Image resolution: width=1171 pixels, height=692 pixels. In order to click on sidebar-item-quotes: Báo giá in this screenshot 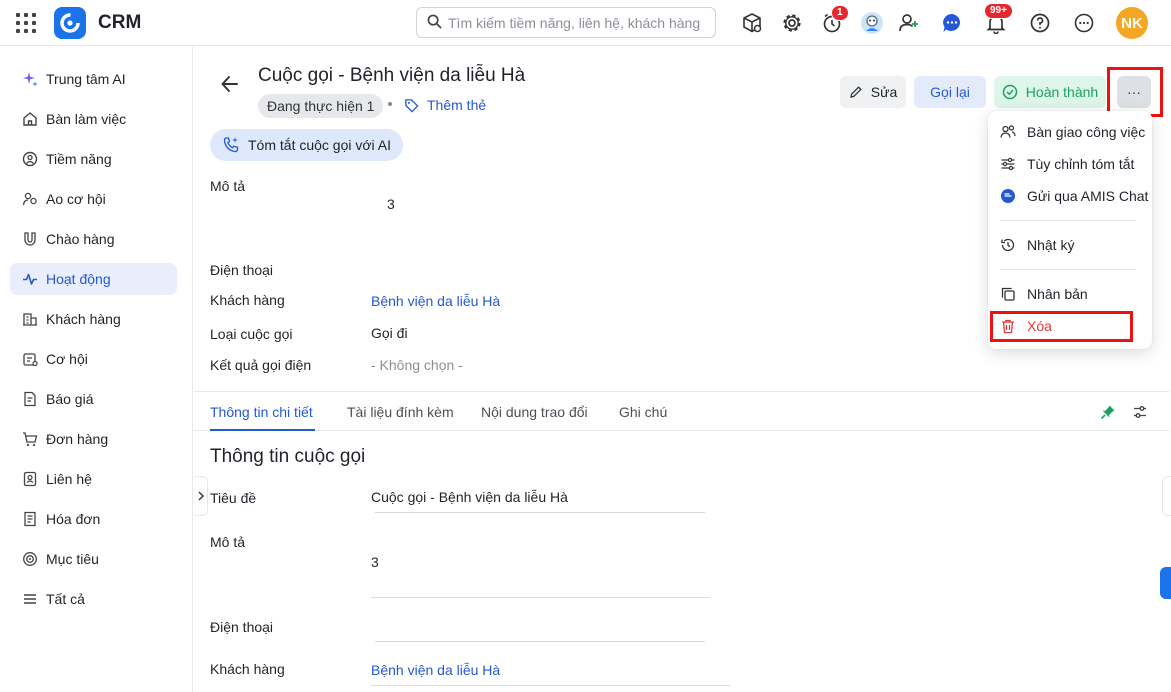, I will do `click(93, 399)`.